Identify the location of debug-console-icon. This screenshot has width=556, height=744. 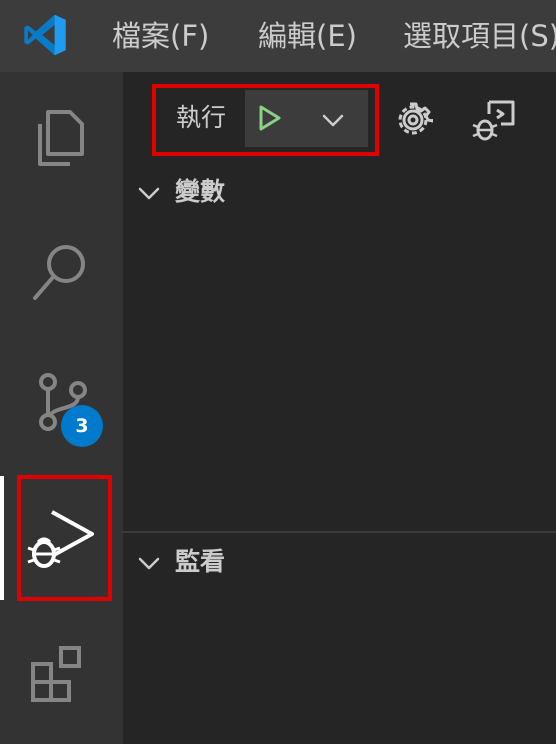
(495, 120).